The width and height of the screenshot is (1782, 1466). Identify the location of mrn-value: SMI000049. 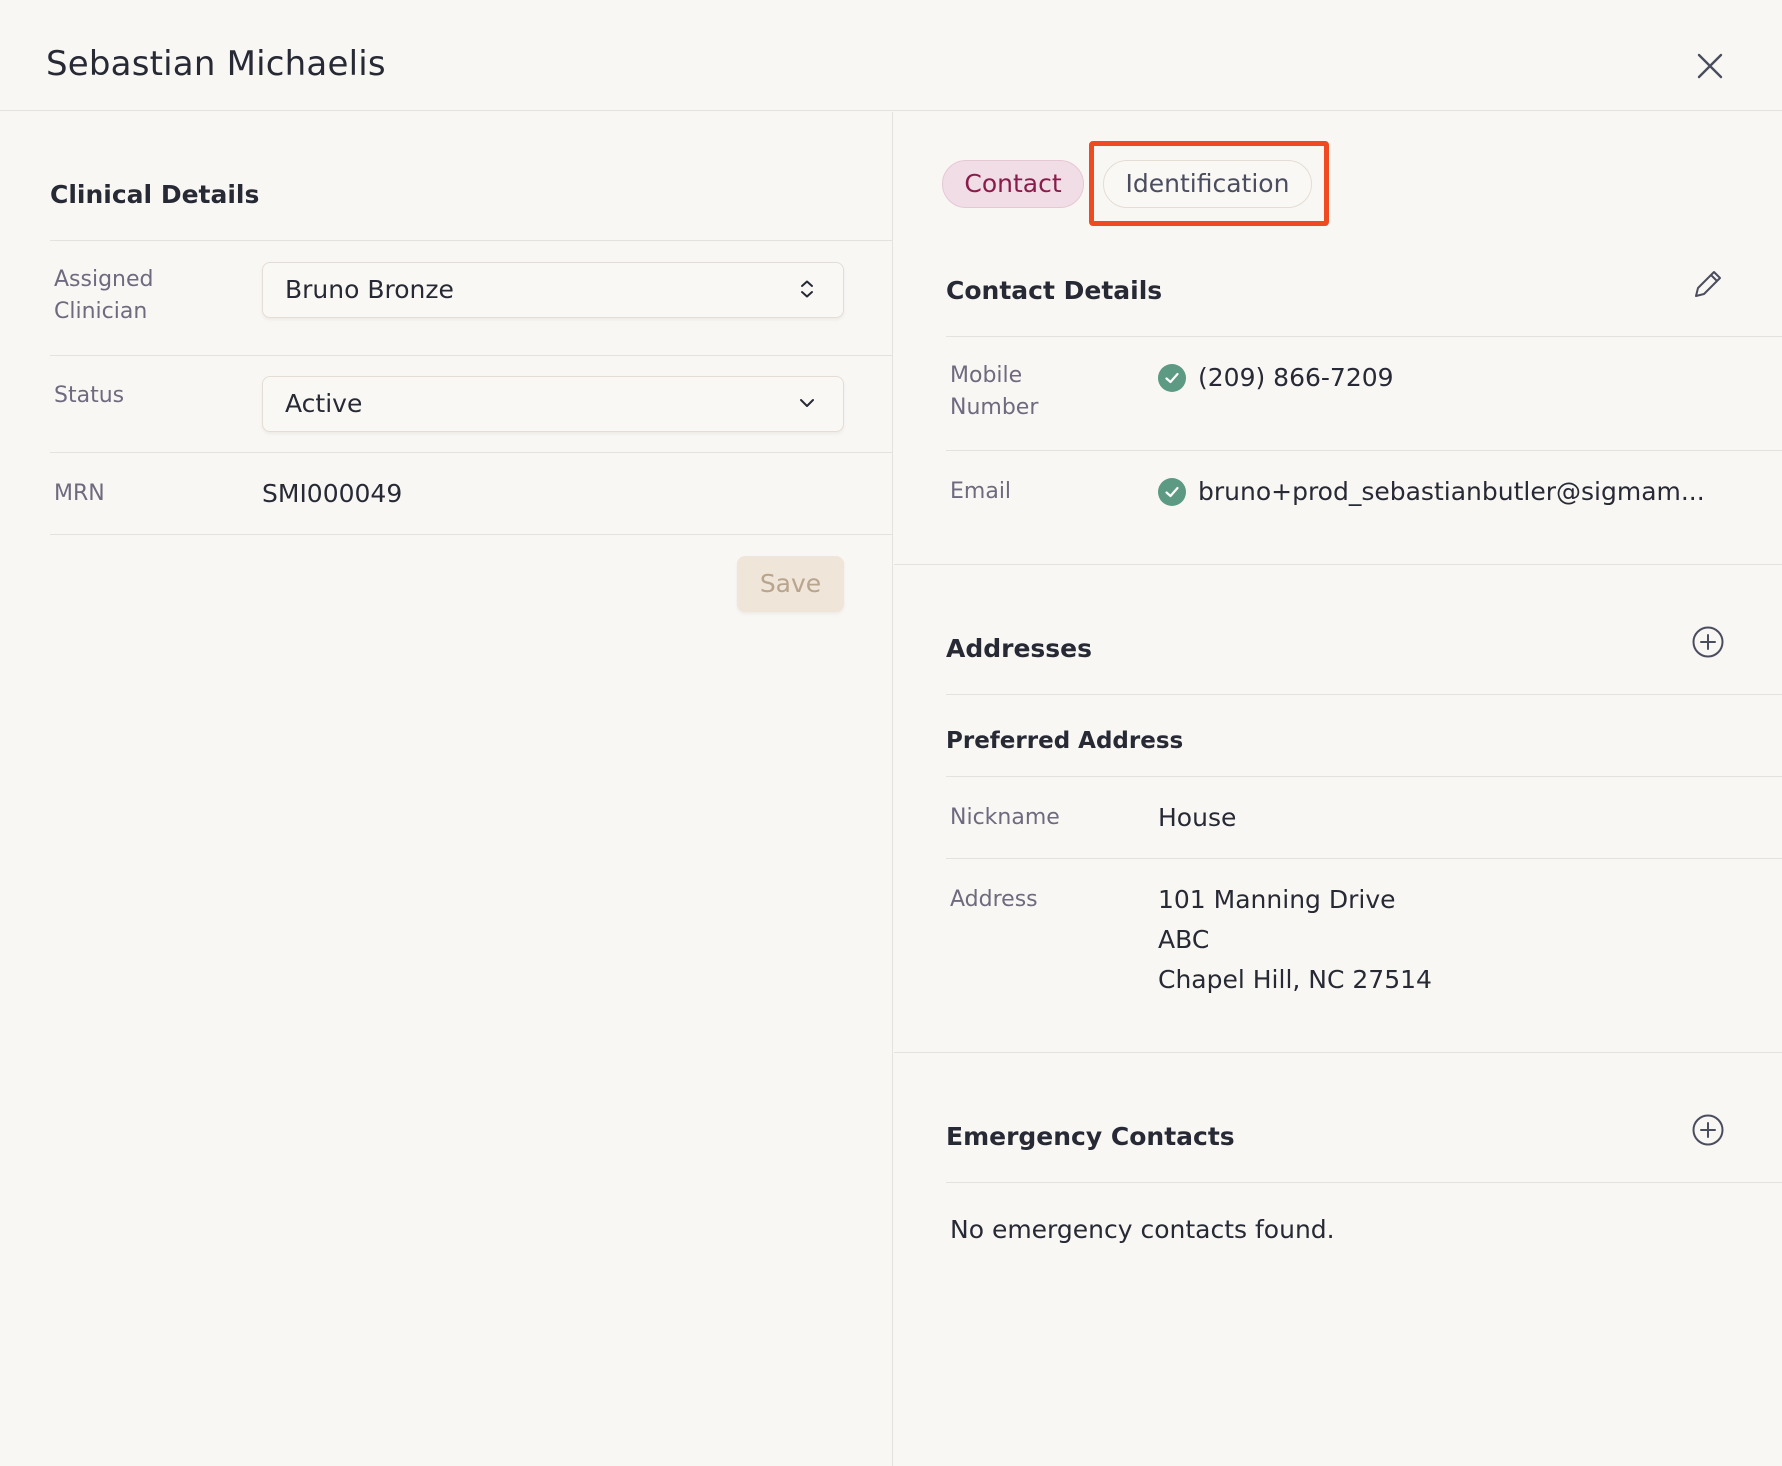
(332, 493).